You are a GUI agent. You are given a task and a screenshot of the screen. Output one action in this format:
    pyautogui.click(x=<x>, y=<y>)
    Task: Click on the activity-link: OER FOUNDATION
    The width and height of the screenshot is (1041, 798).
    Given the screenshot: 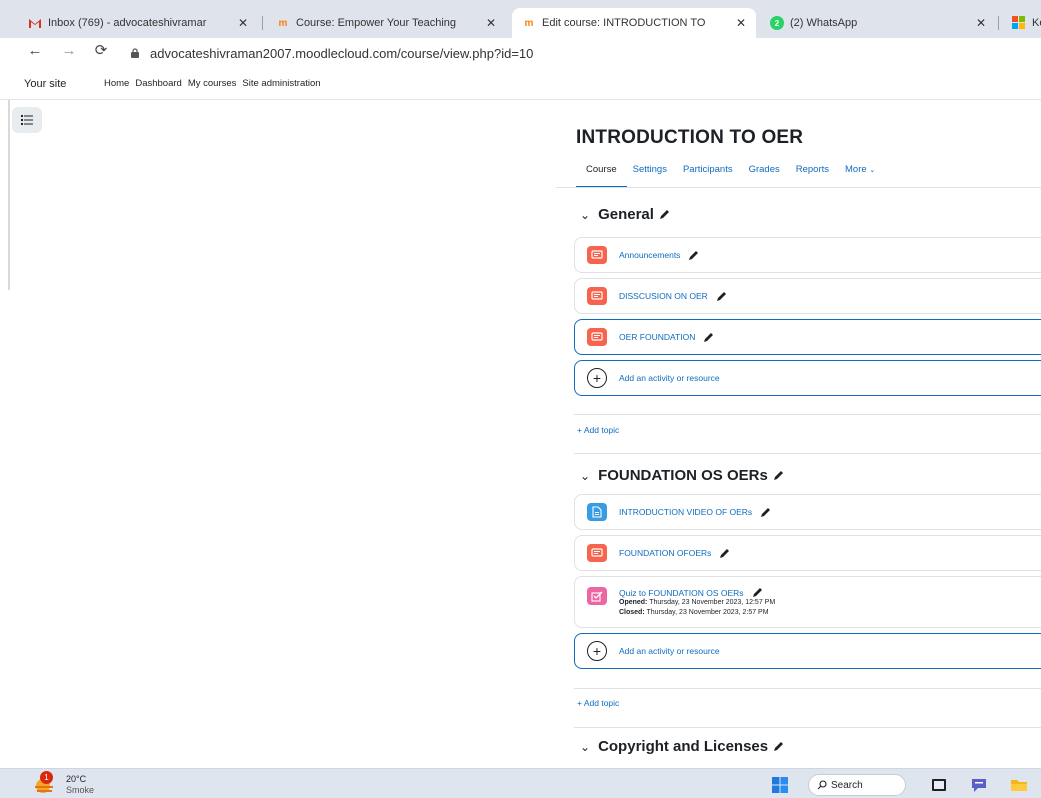 What is the action you would take?
    pyautogui.click(x=657, y=337)
    